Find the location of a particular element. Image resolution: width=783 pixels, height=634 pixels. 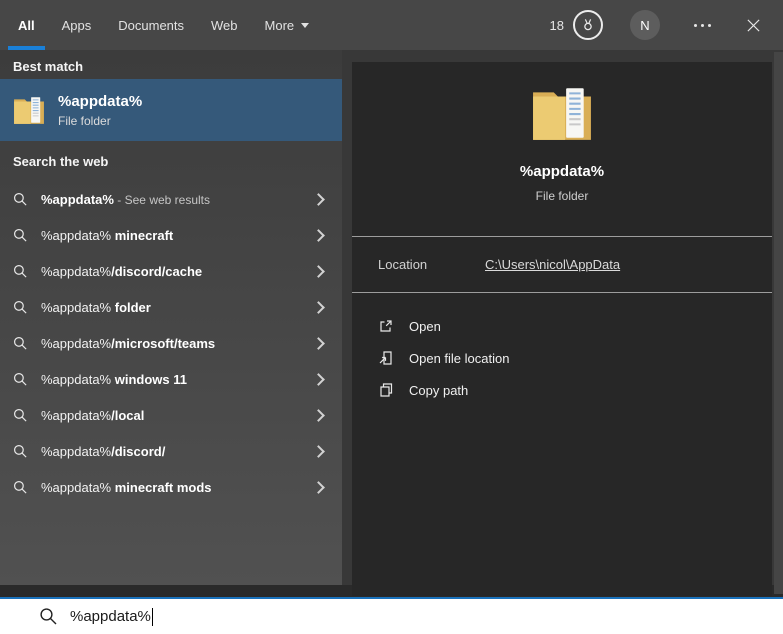

web-suggestion: %appdata% folder is located at coordinates (171, 307).